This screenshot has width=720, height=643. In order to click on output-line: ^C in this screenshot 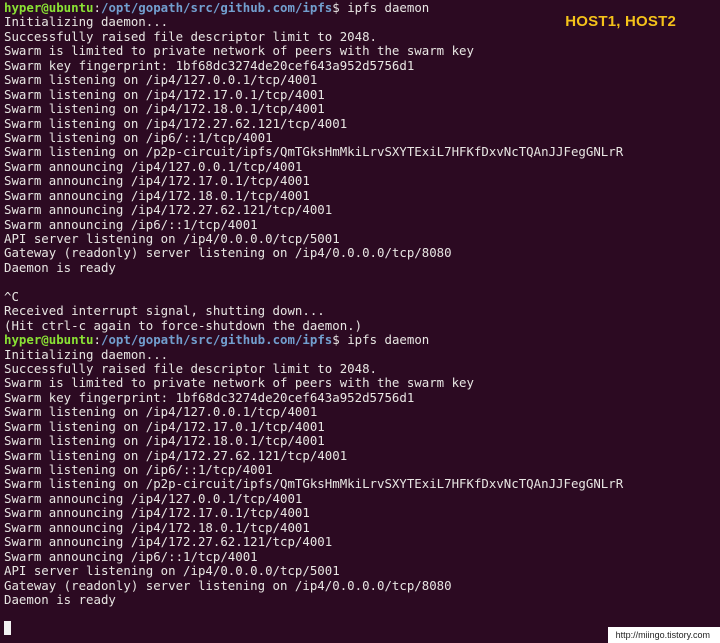, I will do `click(11, 296)`.